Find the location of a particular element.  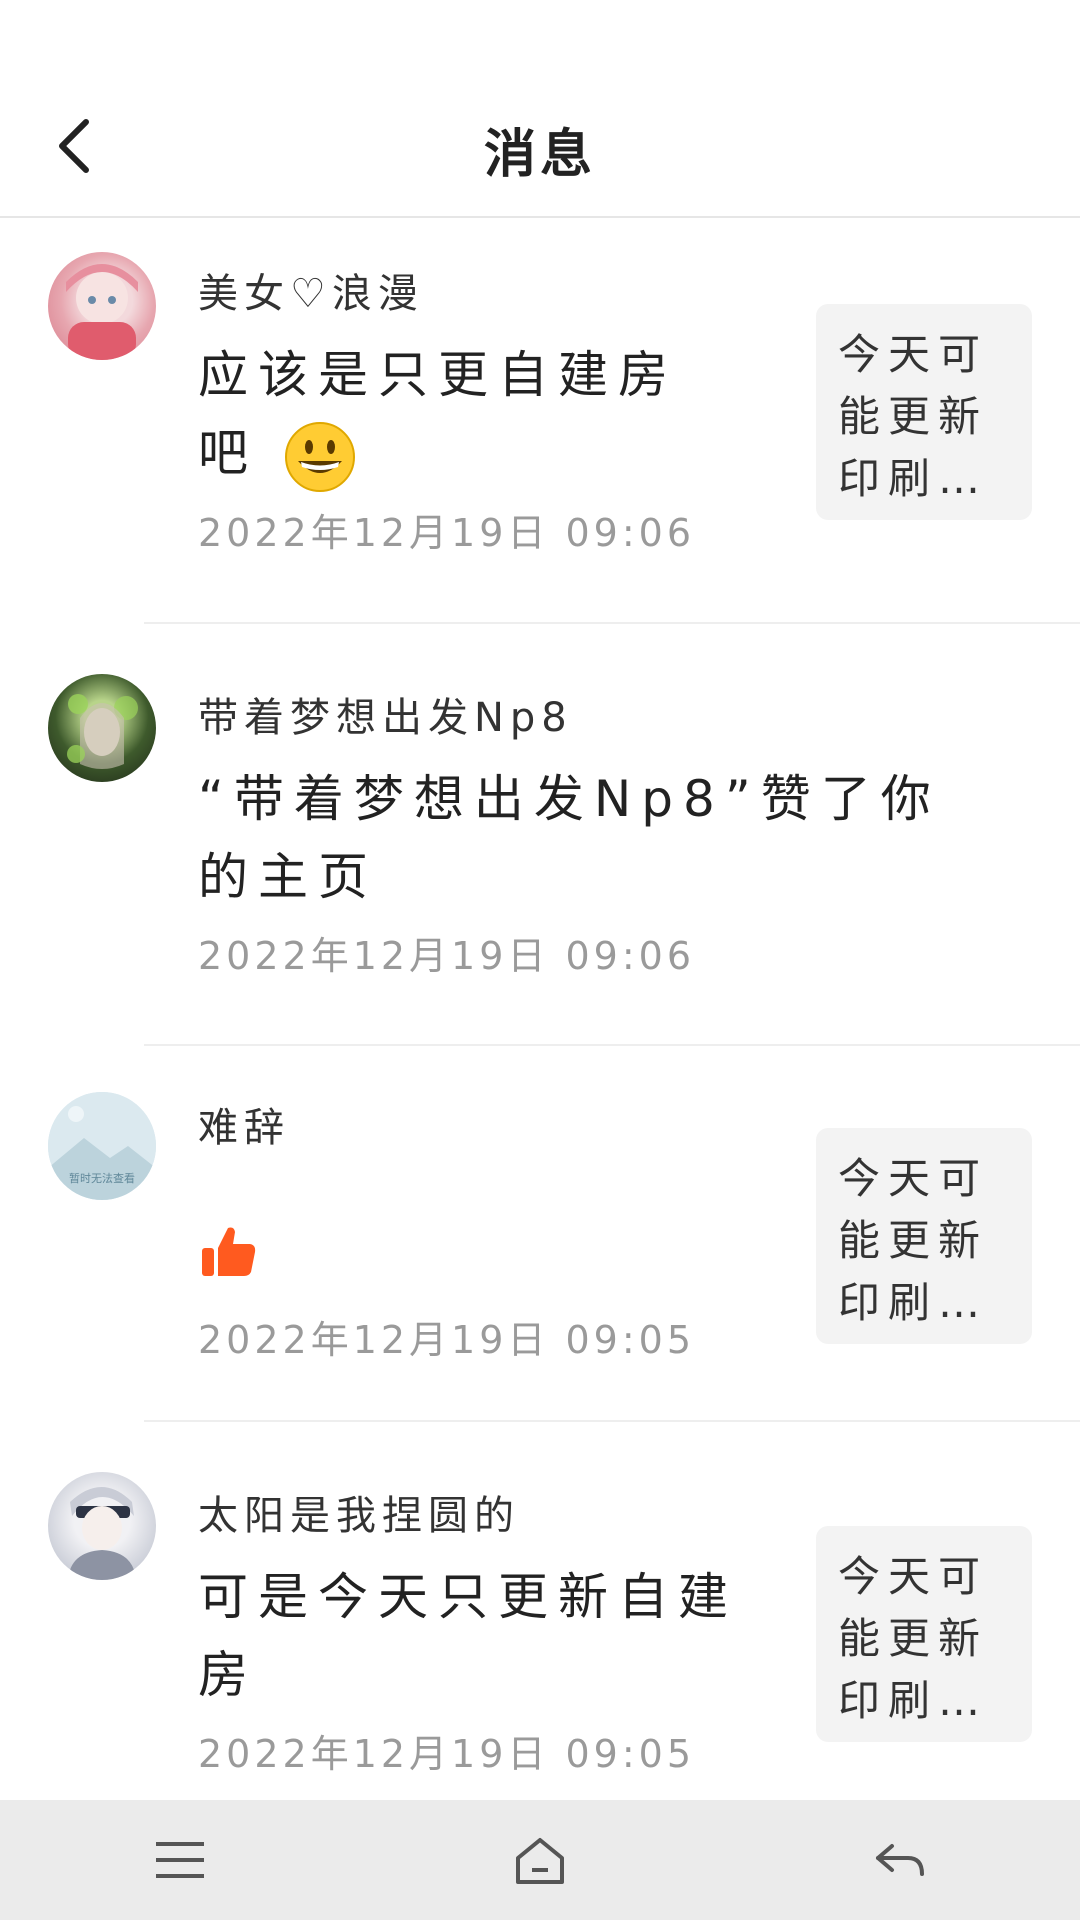

menu-icon is located at coordinates (180, 1860).